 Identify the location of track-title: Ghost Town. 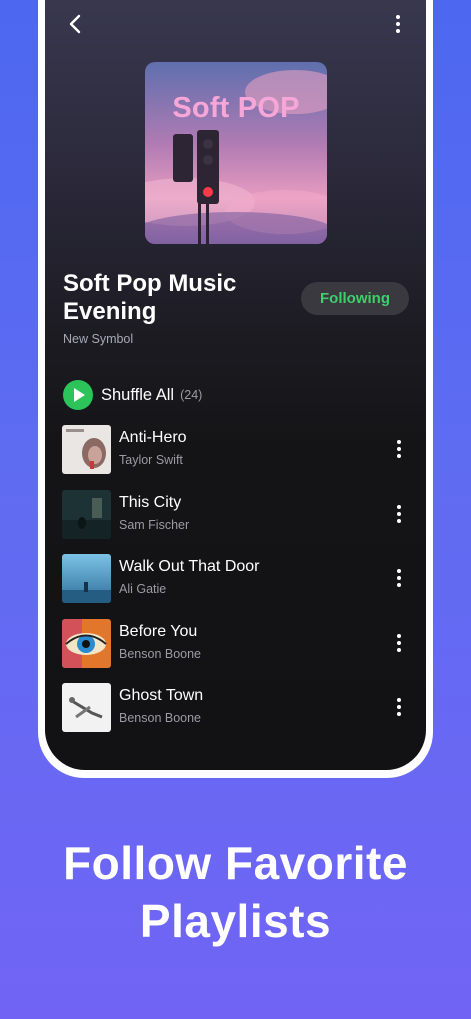
(161, 695).